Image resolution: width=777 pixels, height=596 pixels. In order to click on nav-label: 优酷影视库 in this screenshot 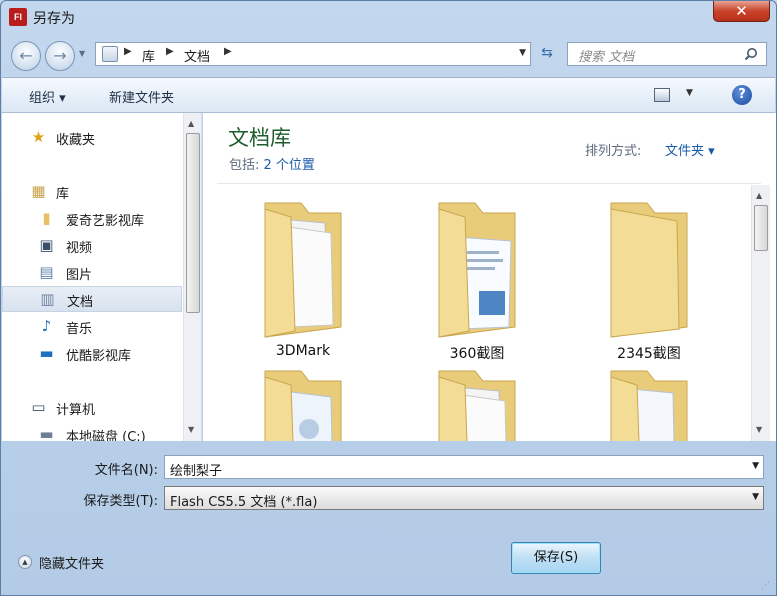, I will do `click(99, 356)`.